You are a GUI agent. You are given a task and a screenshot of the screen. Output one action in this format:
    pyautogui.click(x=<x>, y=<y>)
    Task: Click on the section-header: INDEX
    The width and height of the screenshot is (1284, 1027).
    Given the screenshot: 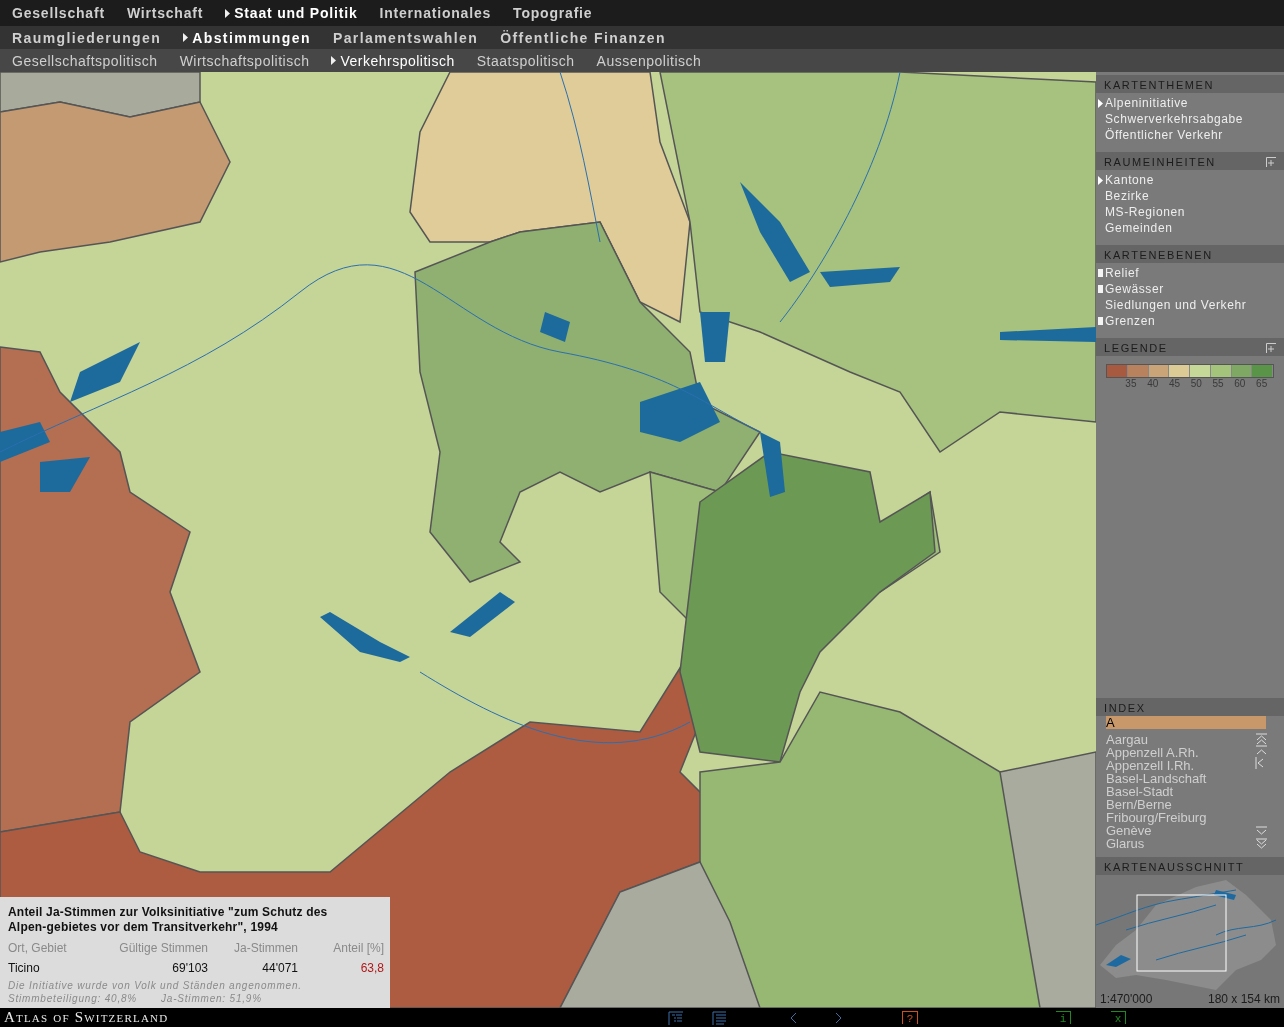 What is the action you would take?
    pyautogui.click(x=1190, y=707)
    